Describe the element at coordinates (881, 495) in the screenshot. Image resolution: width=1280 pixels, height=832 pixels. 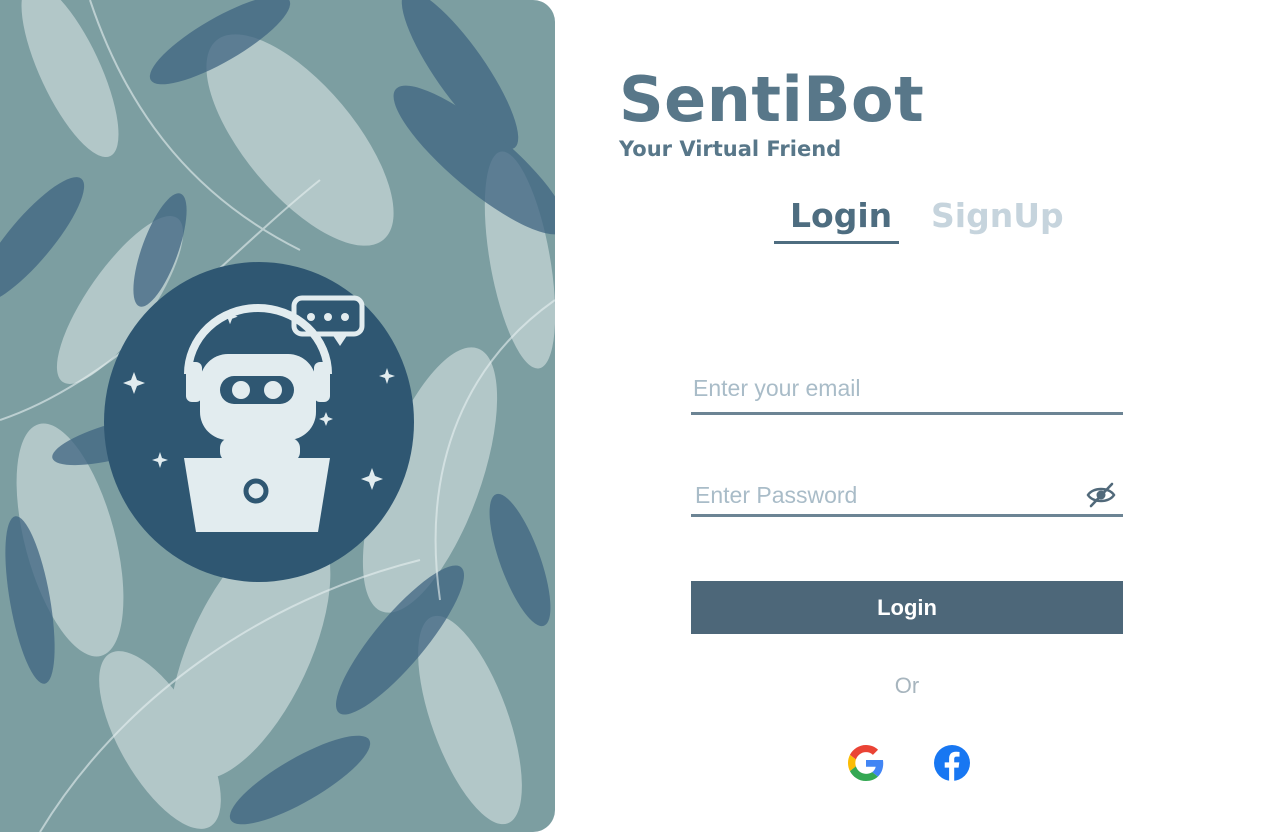
I see `password-input` at that location.